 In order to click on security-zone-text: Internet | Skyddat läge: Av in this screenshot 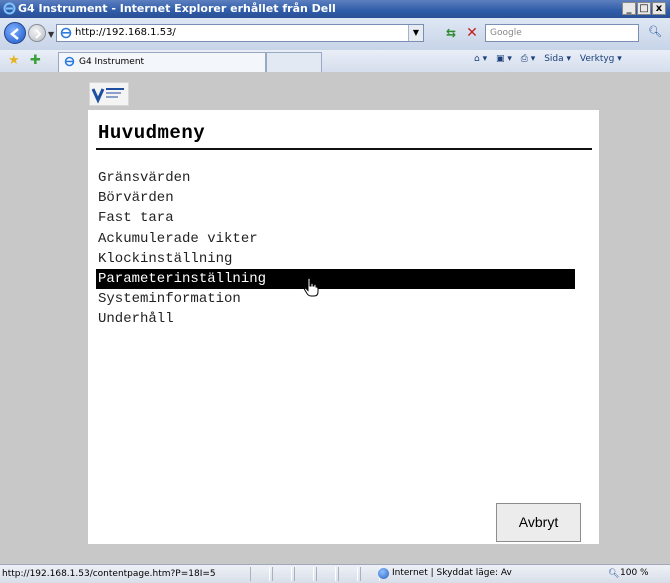, I will do `click(452, 573)`.